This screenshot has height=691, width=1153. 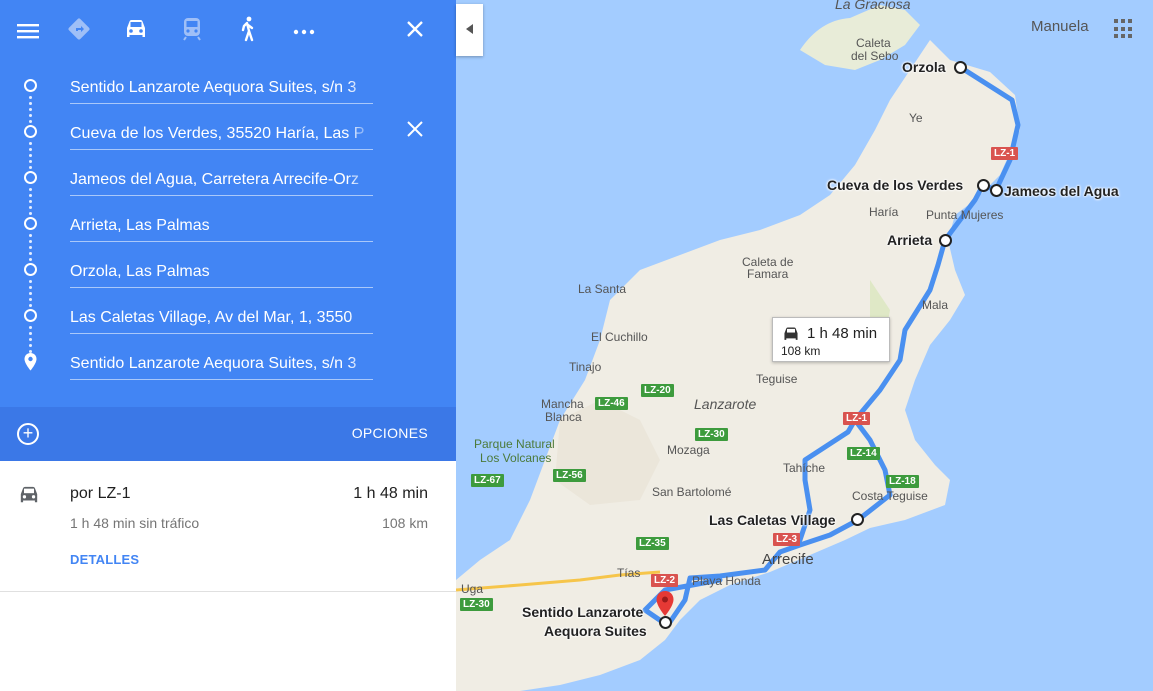 I want to click on best-route-mode-button, so click(x=79, y=31).